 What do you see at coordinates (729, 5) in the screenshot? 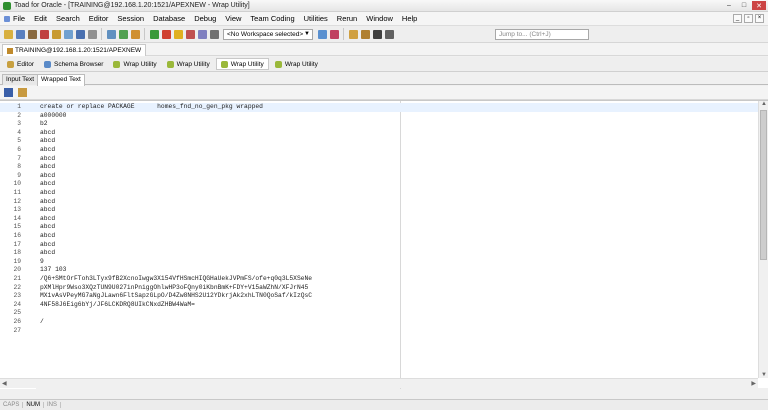
I see `minimize-button: –` at bounding box center [729, 5].